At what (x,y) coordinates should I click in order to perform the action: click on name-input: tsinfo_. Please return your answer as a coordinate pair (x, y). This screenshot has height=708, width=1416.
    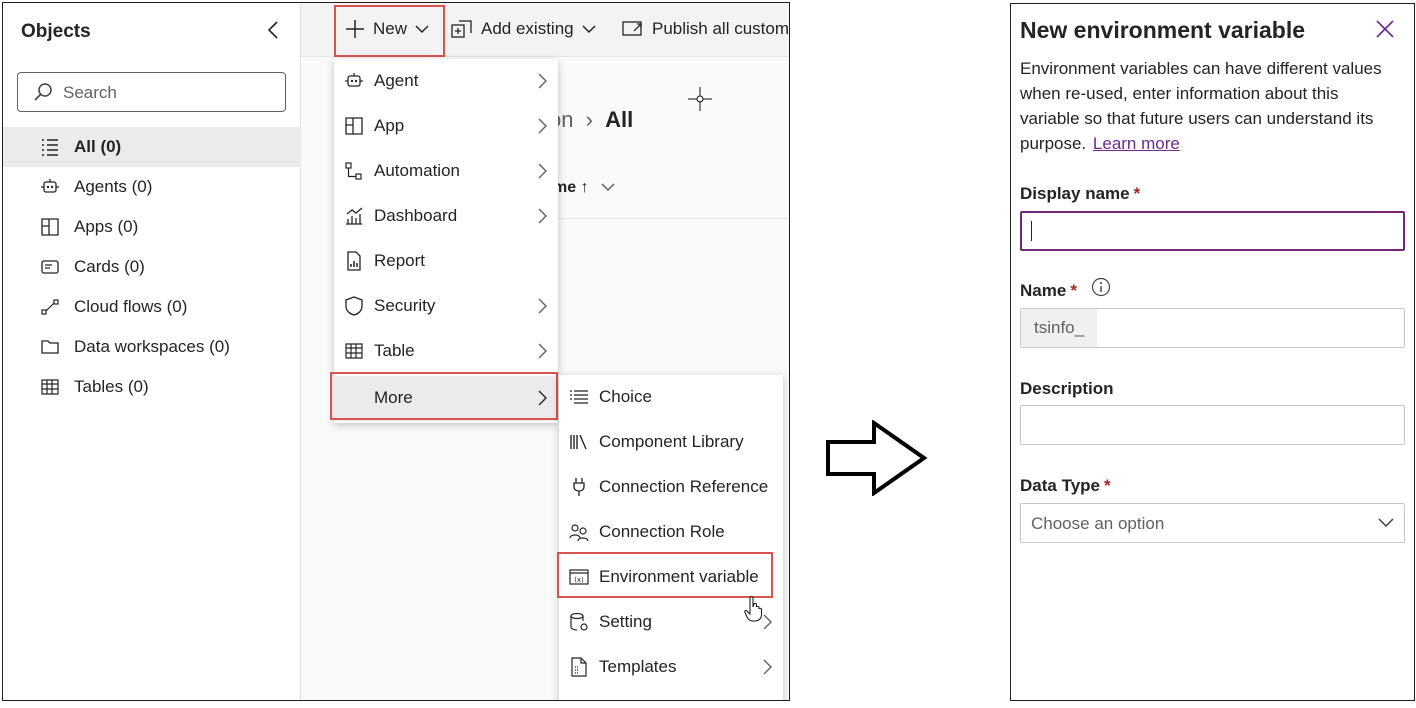
    Looking at the image, I should click on (1212, 328).